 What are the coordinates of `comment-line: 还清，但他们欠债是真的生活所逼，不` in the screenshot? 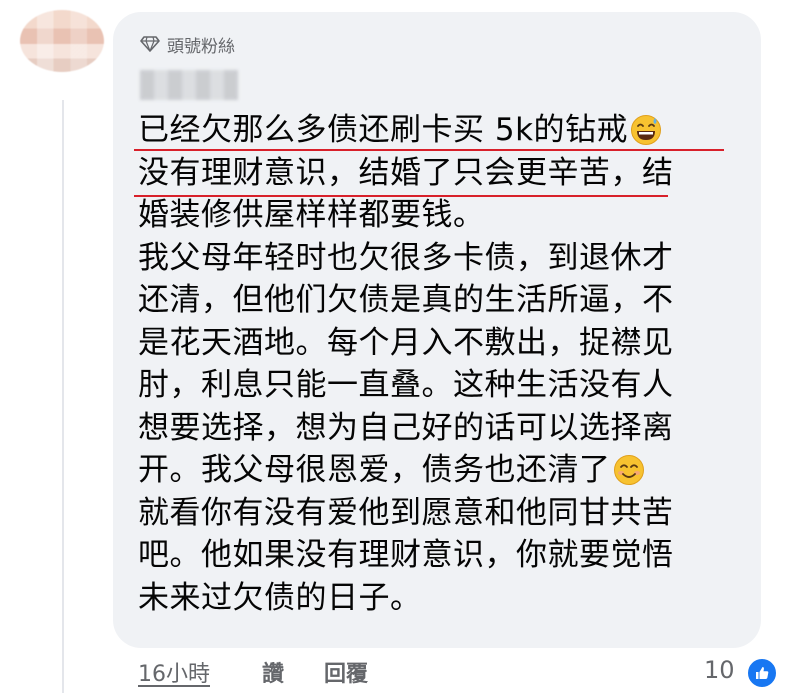 It's located at (448, 300).